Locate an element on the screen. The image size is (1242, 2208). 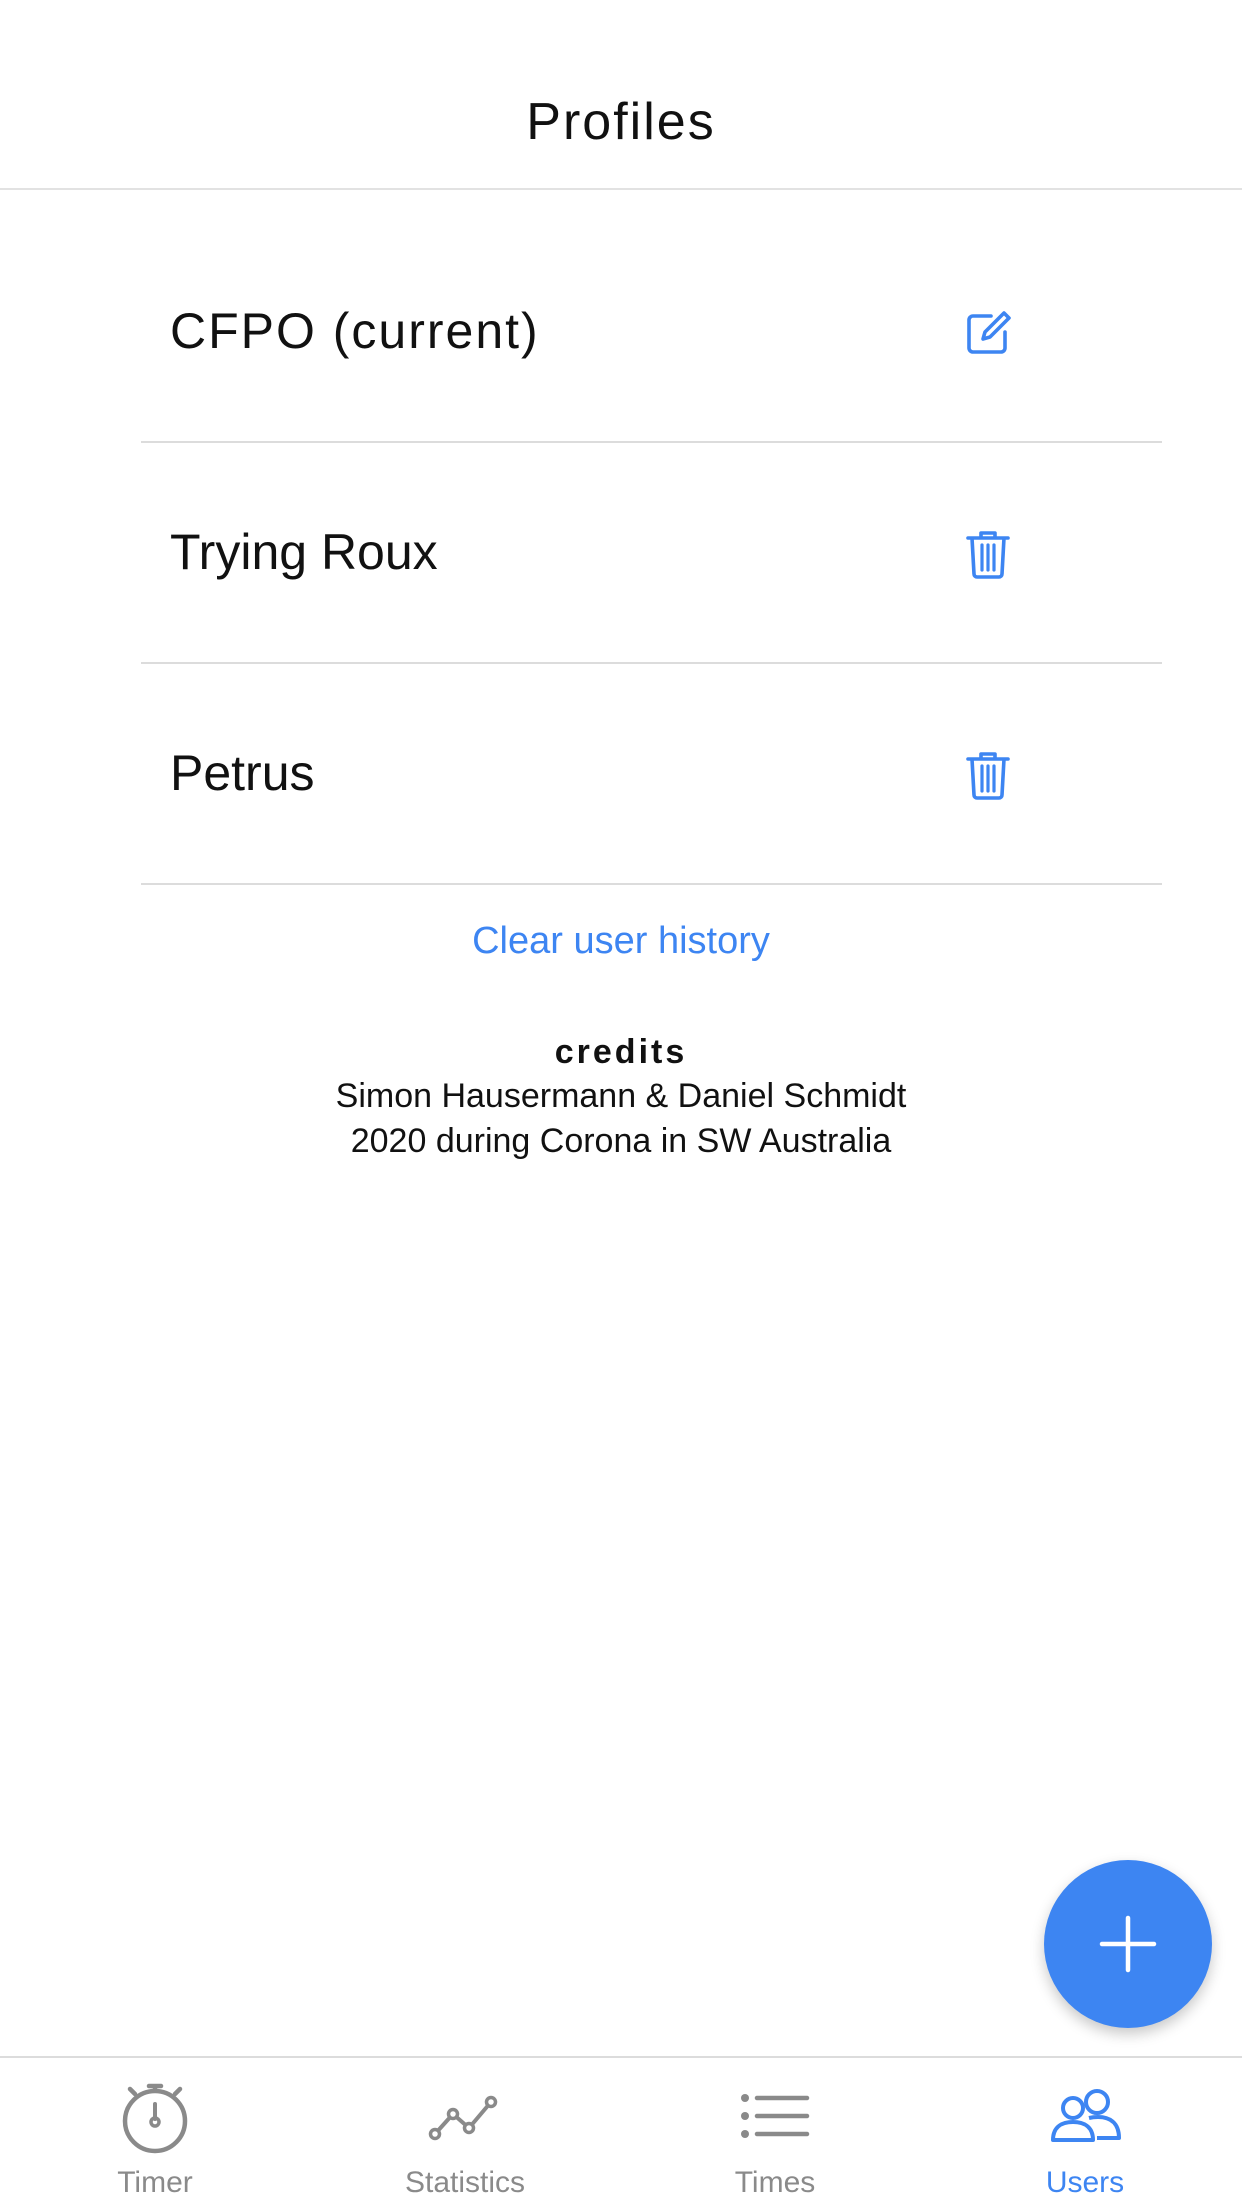
clear-user-history-link: Clear user history is located at coordinates (621, 941).